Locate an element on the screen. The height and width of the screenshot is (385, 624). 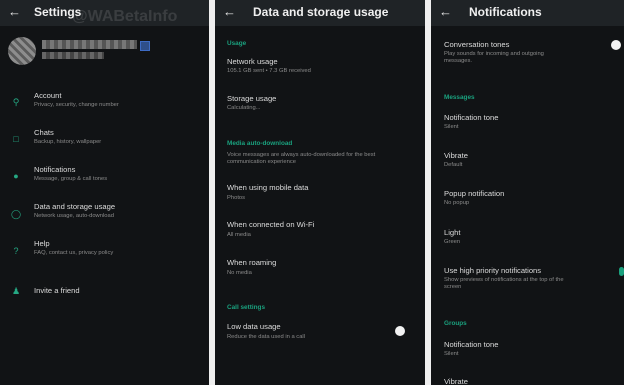
item-subtitle: Green is located at coordinates (452, 242).